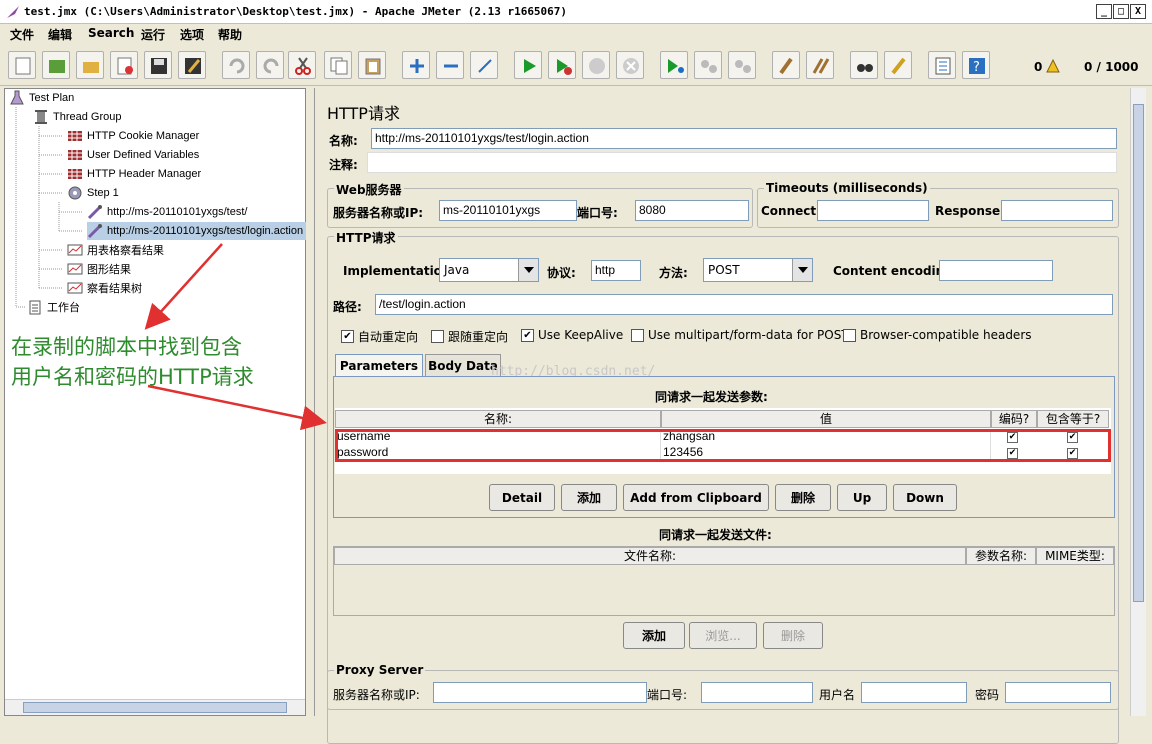  What do you see at coordinates (987, 695) in the screenshot?
I see `proxy-password-label: 密码` at bounding box center [987, 695].